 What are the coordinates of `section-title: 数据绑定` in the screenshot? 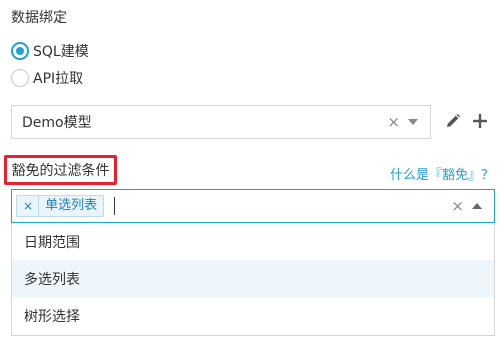 It's located at (39, 18).